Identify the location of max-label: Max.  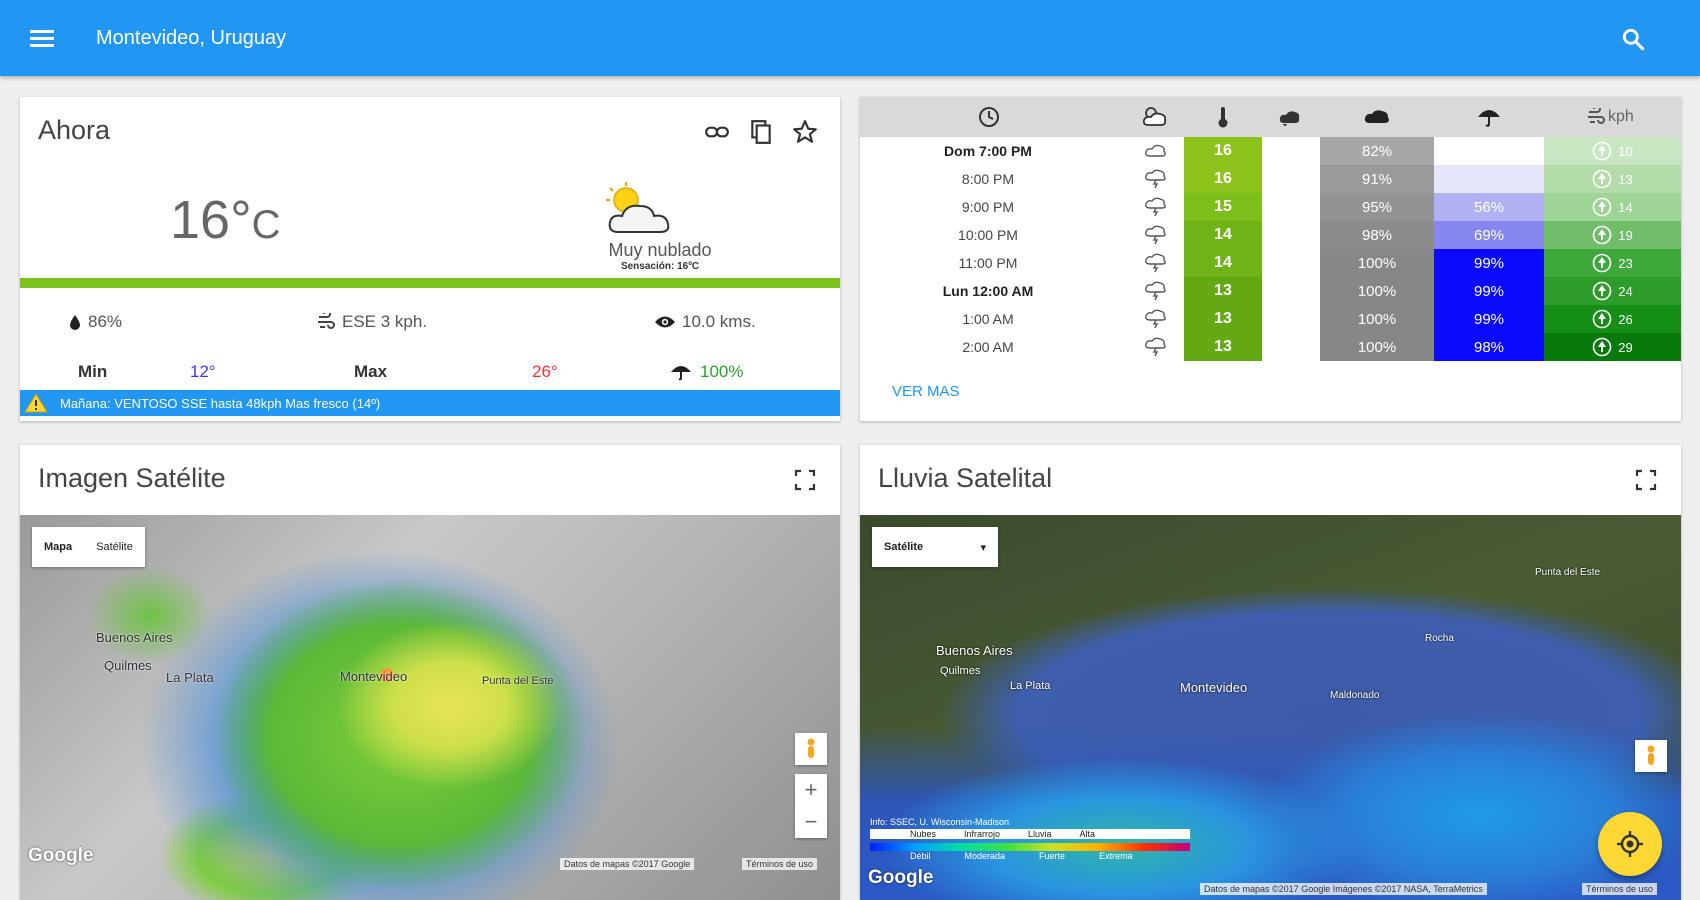
(371, 371).